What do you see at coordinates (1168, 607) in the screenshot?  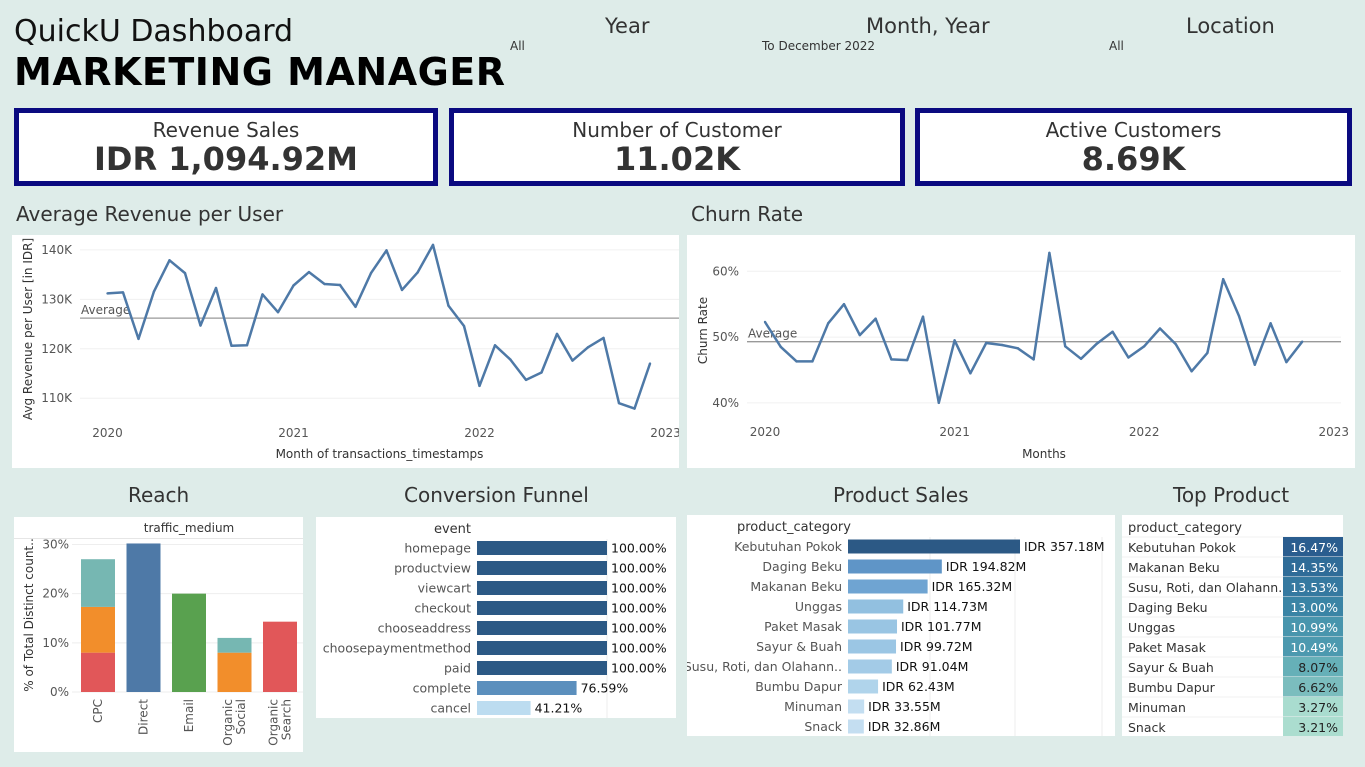 I see `category-label: Daging Beku` at bounding box center [1168, 607].